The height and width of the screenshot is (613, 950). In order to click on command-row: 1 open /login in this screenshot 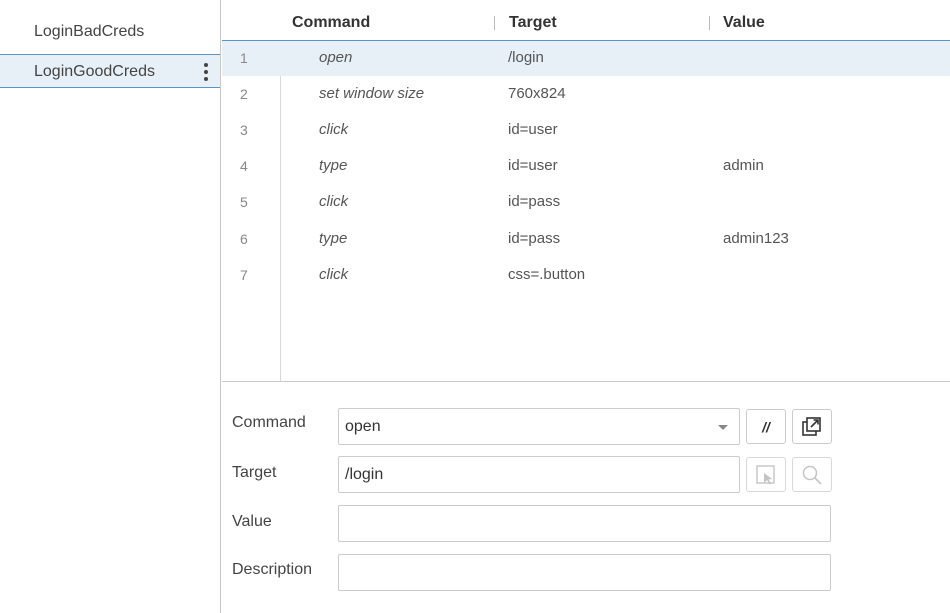, I will do `click(586, 58)`.